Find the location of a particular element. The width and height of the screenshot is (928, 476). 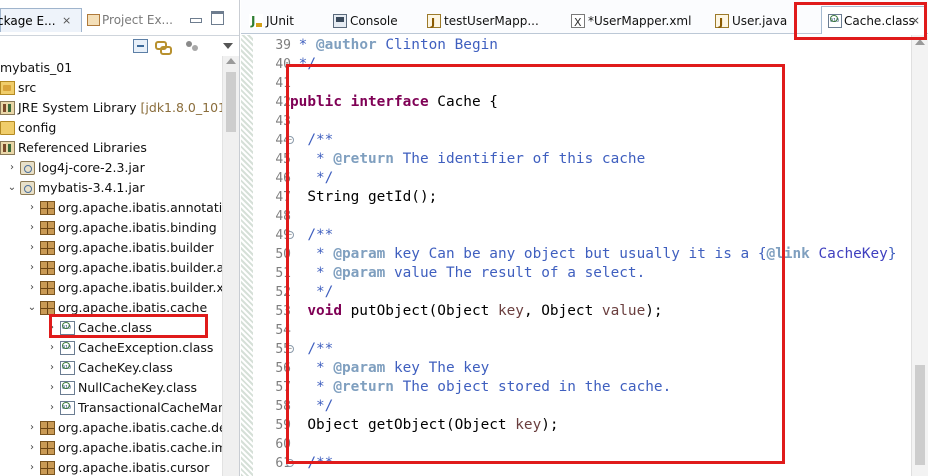

tree-item: › Cache.class is located at coordinates (111, 328).